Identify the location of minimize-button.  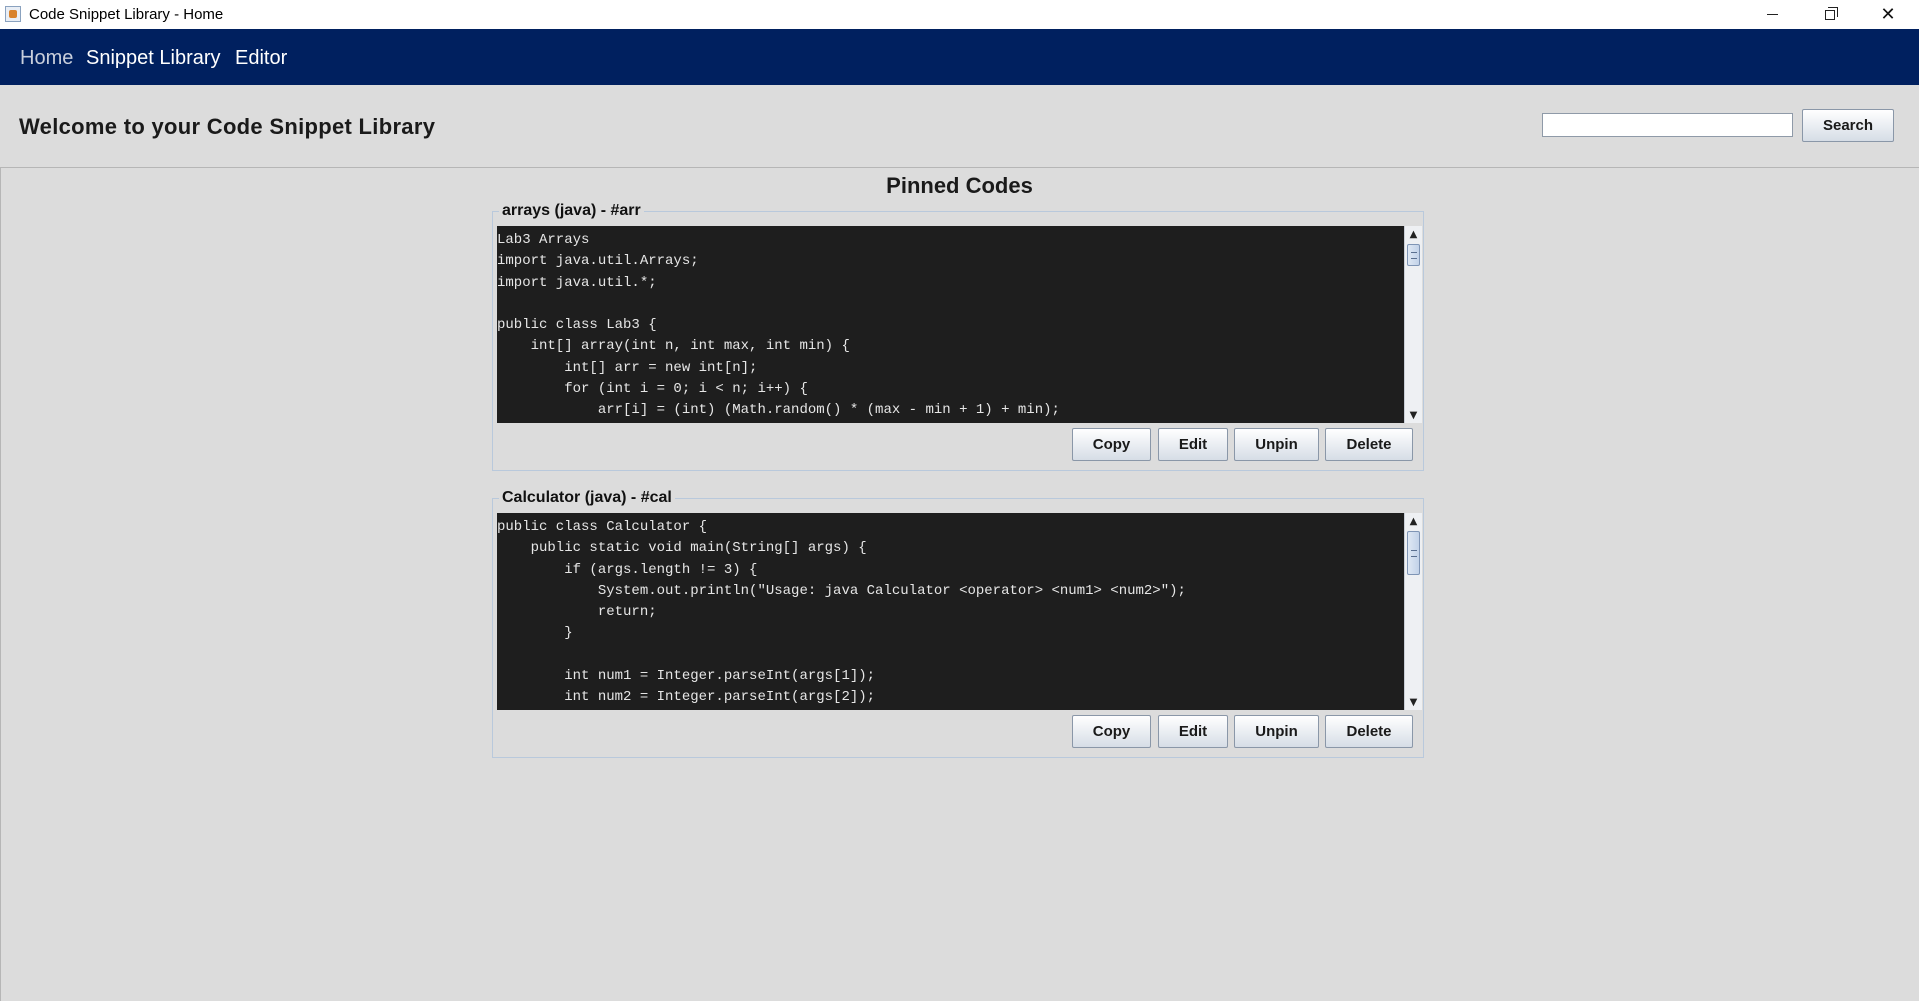
(1772, 14).